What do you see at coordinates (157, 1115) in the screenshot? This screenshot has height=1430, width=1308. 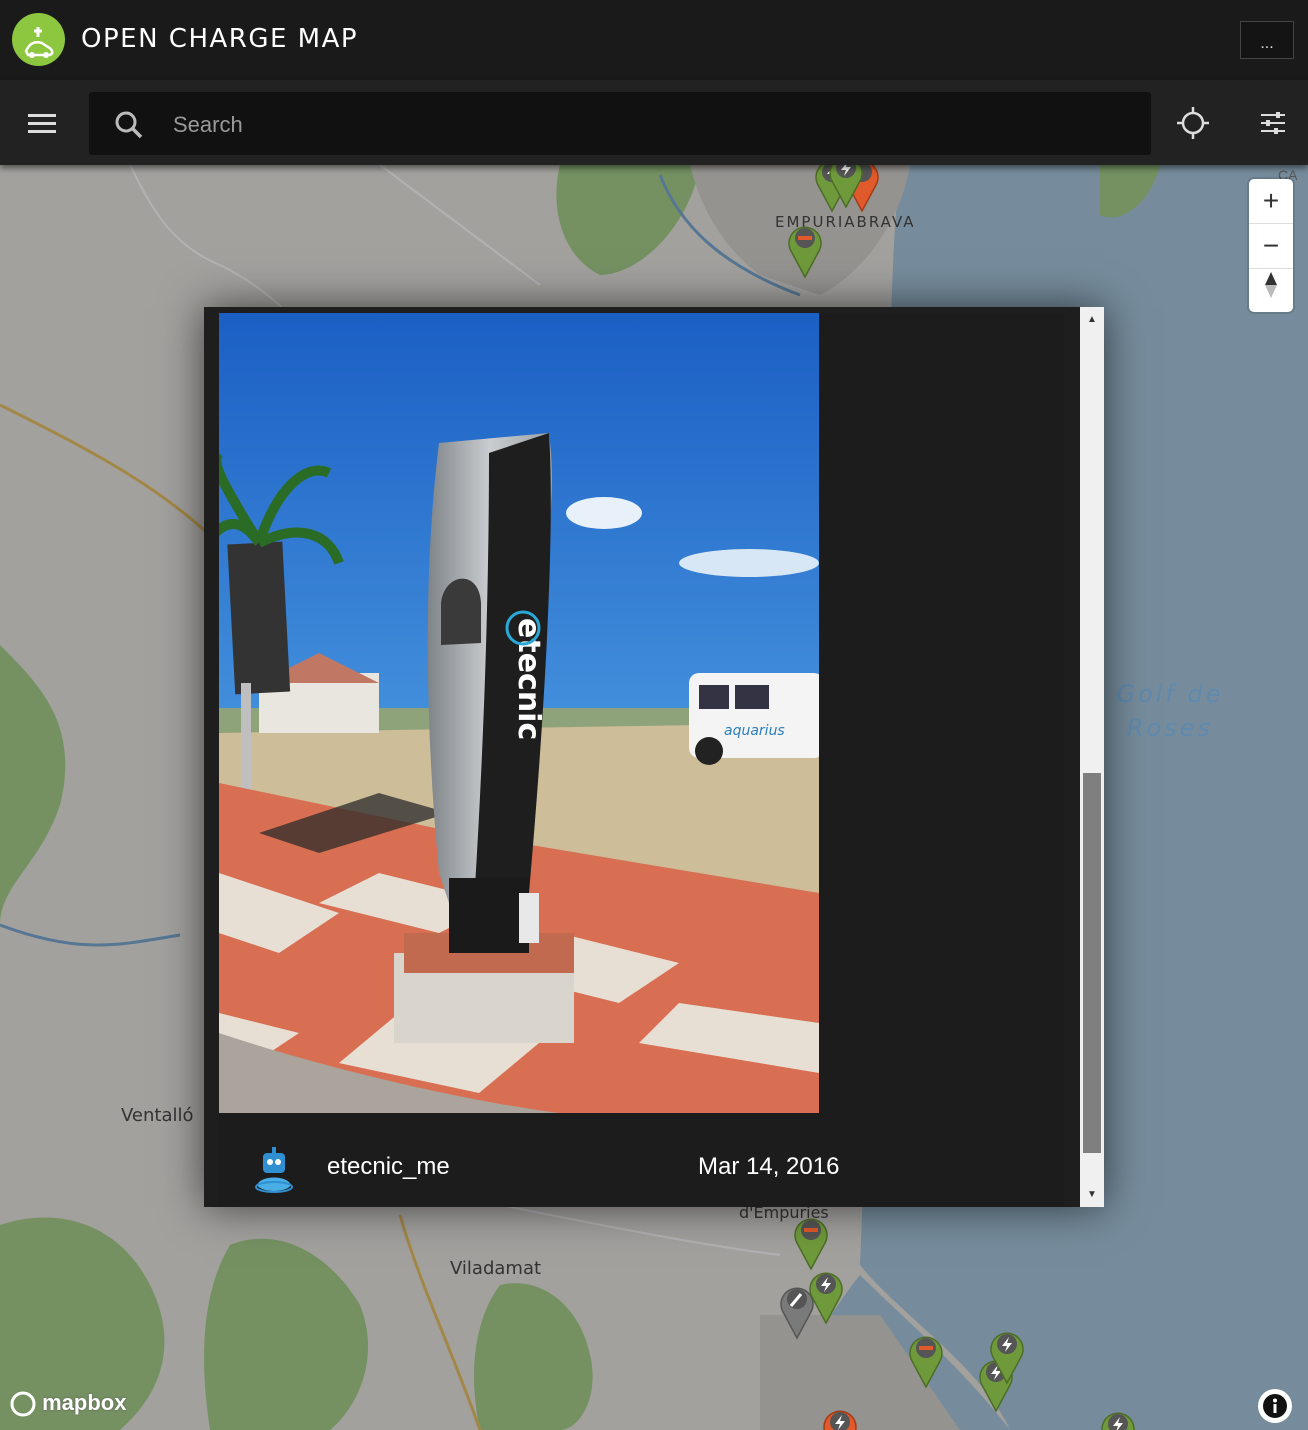 I see `place-label: Ventalló` at bounding box center [157, 1115].